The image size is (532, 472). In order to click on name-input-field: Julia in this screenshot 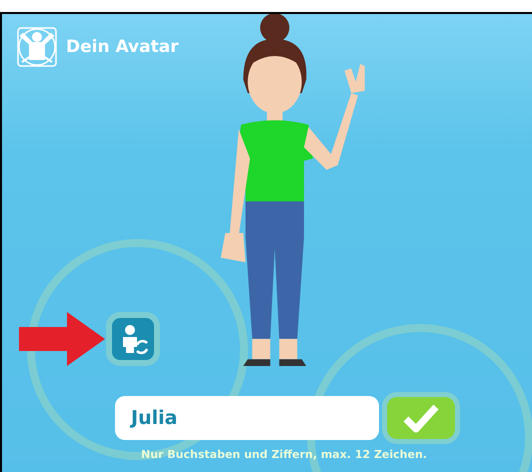, I will do `click(247, 418)`.